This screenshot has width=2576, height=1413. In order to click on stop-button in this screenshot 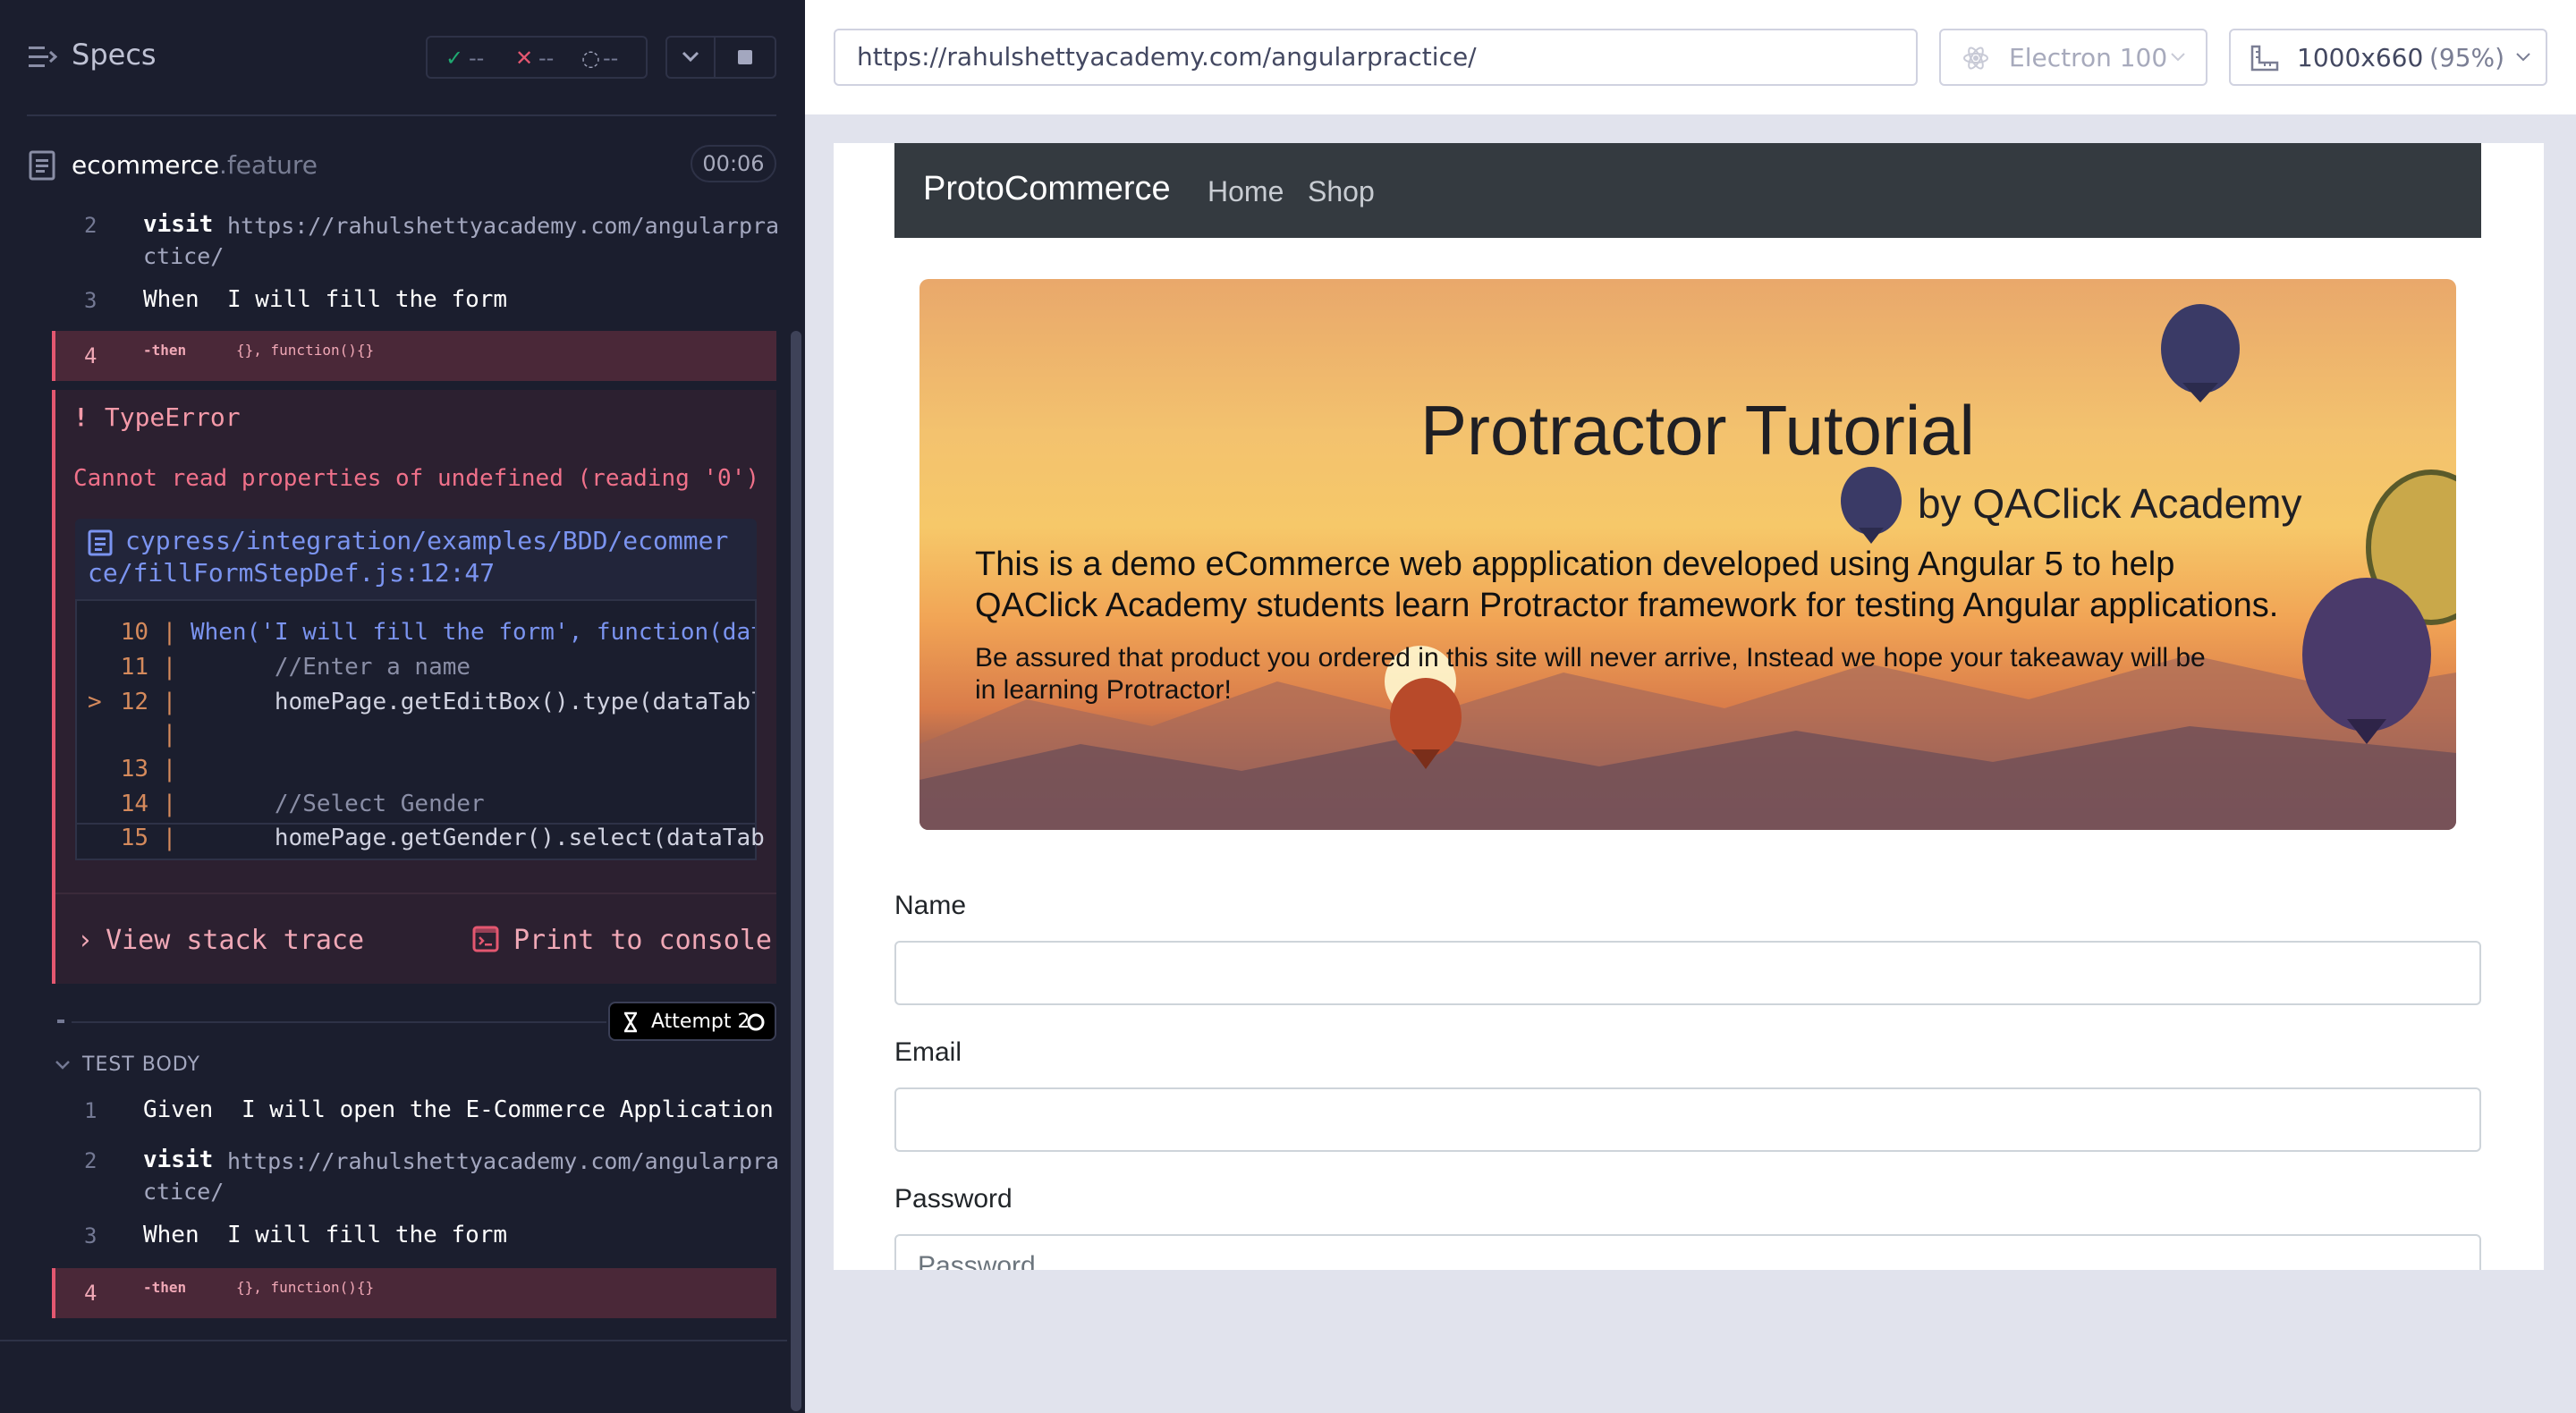, I will do `click(745, 57)`.